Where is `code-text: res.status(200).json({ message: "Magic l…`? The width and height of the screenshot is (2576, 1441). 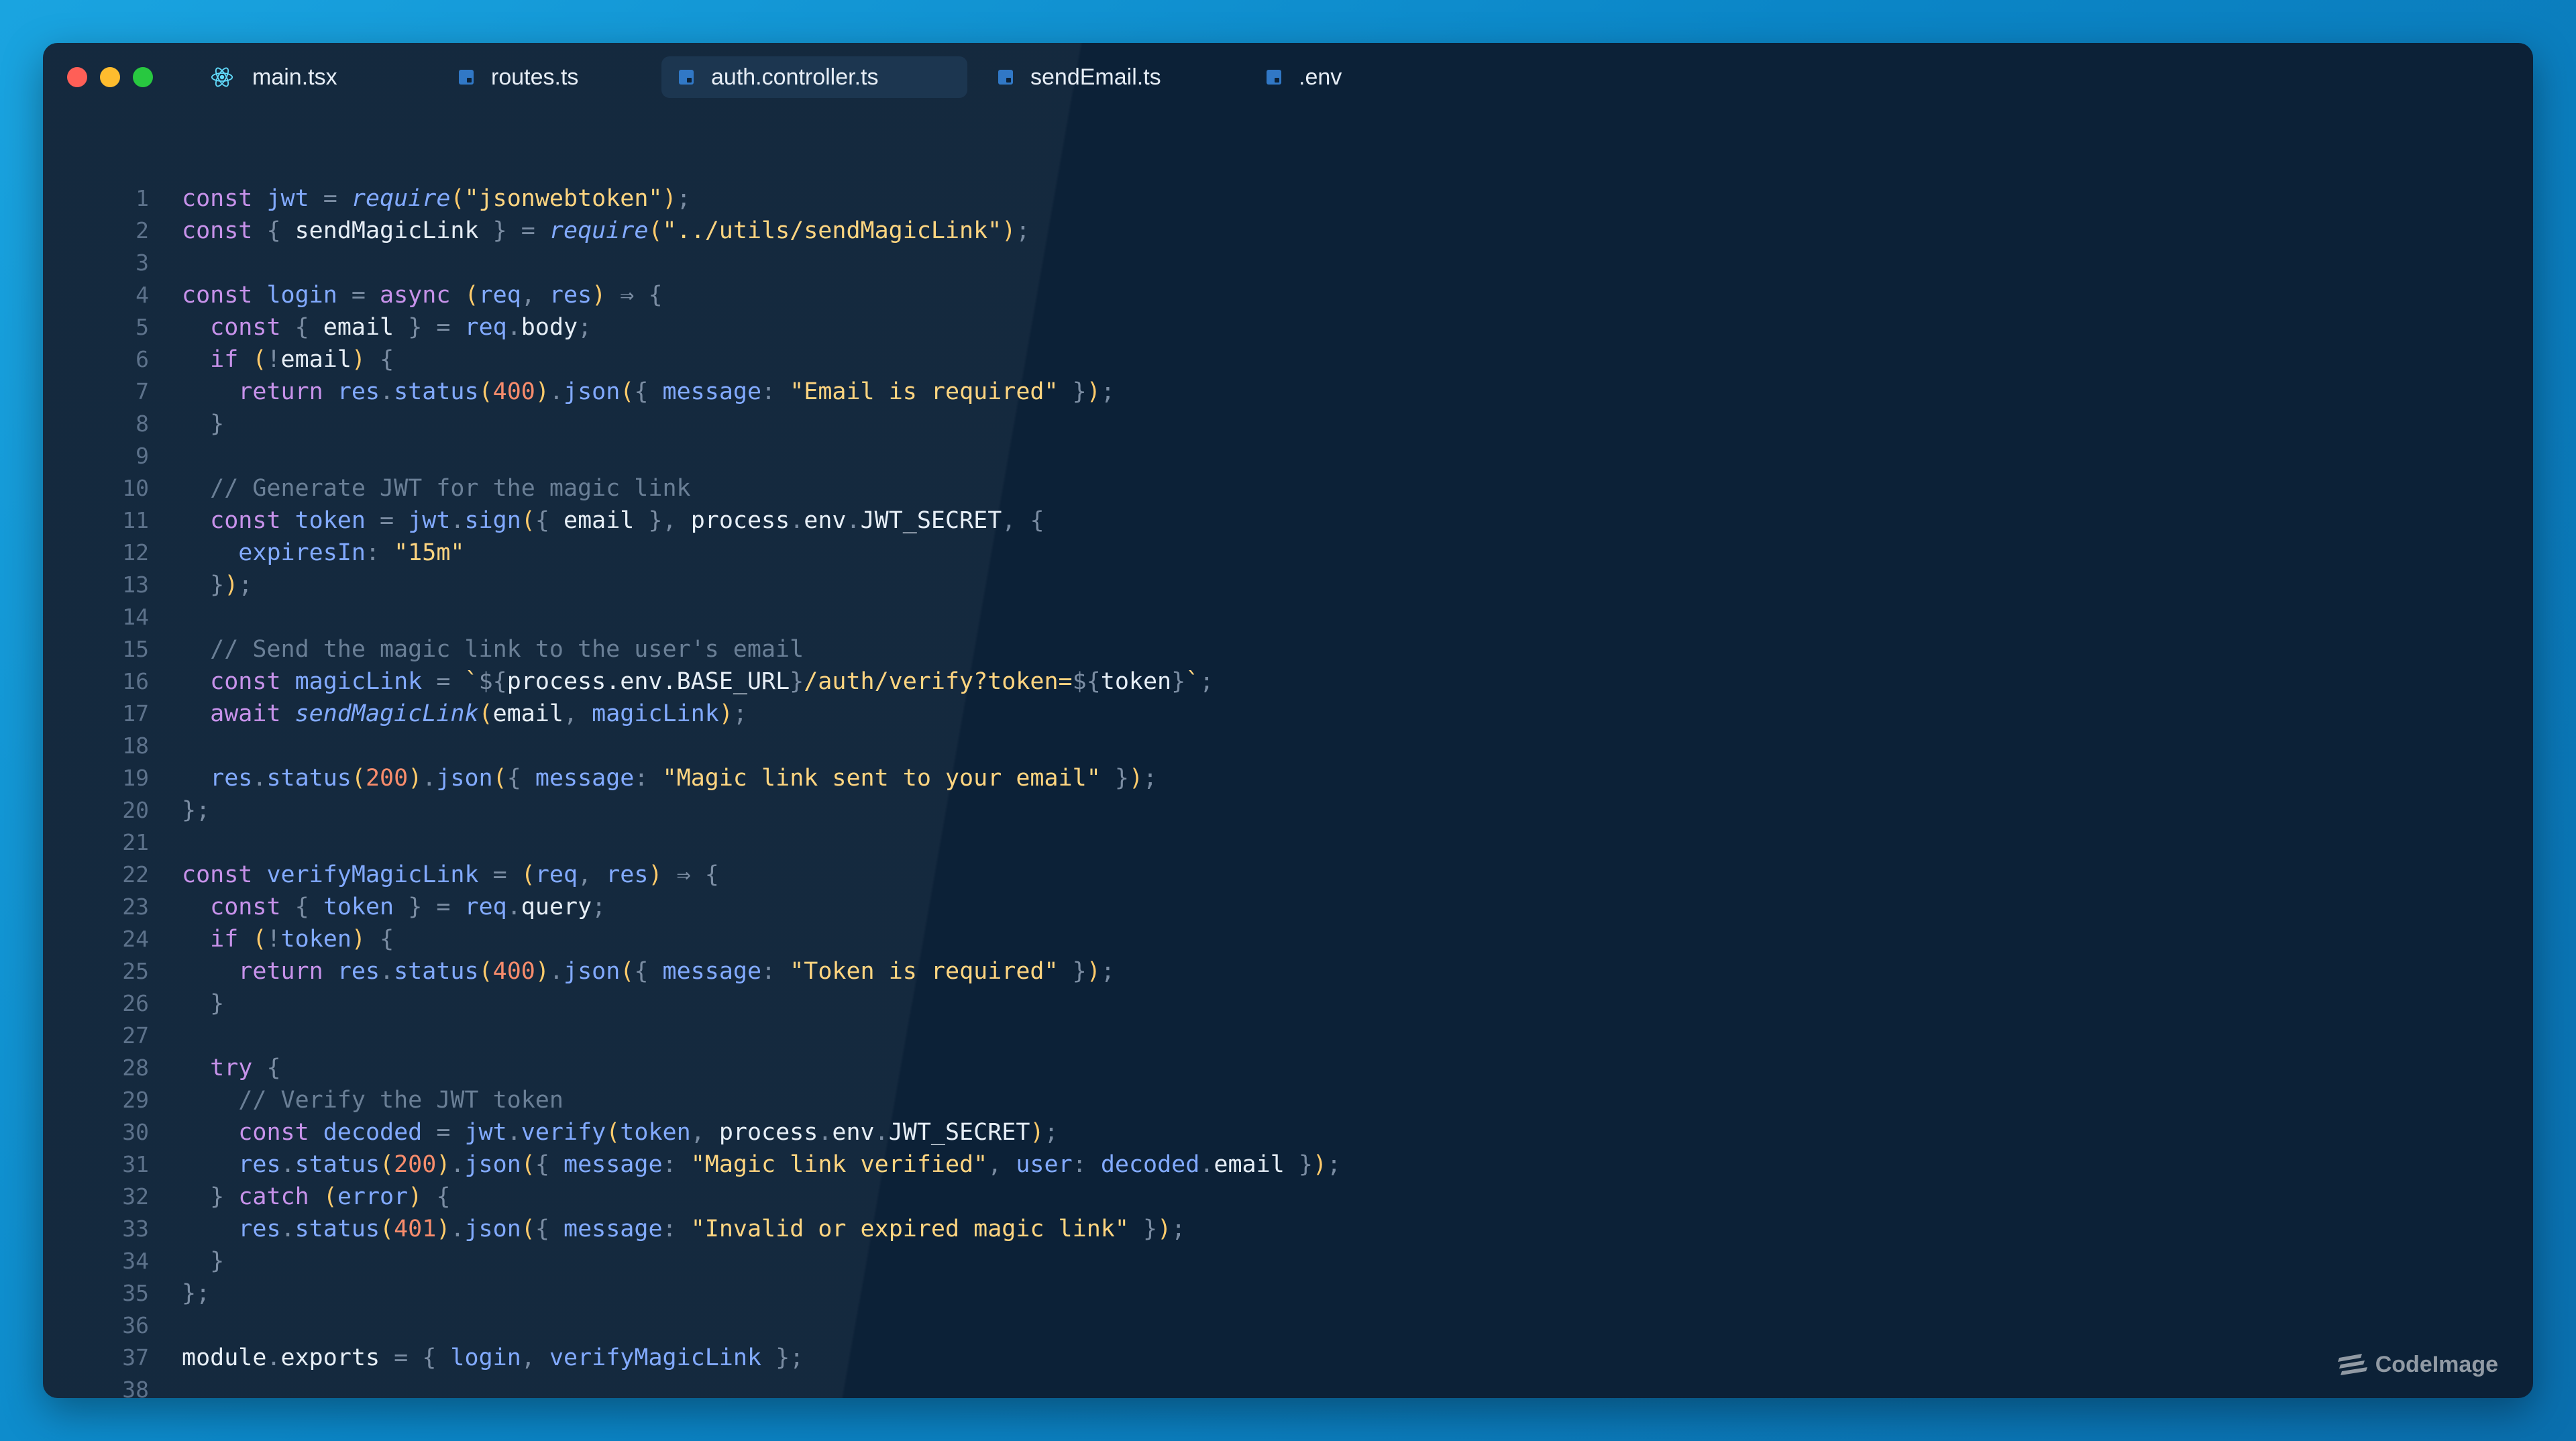 code-text: res.status(200).json({ message: "Magic l… is located at coordinates (684, 778).